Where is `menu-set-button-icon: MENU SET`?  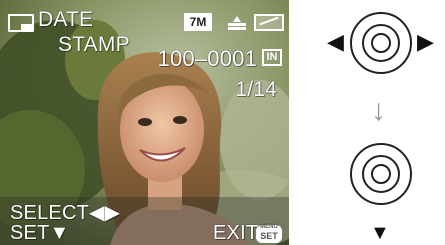 menu-set-button-icon: MENU SET is located at coordinates (269, 233).